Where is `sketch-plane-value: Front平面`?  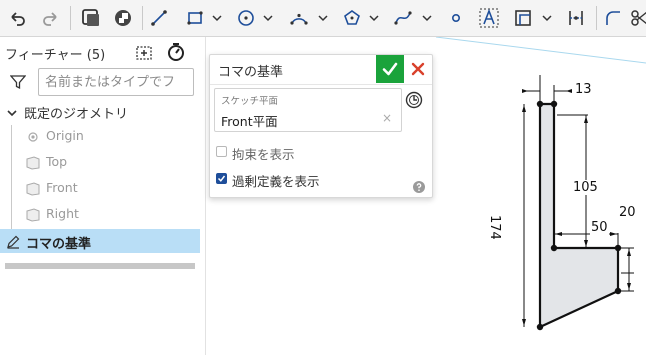 sketch-plane-value: Front平面 is located at coordinates (249, 121).